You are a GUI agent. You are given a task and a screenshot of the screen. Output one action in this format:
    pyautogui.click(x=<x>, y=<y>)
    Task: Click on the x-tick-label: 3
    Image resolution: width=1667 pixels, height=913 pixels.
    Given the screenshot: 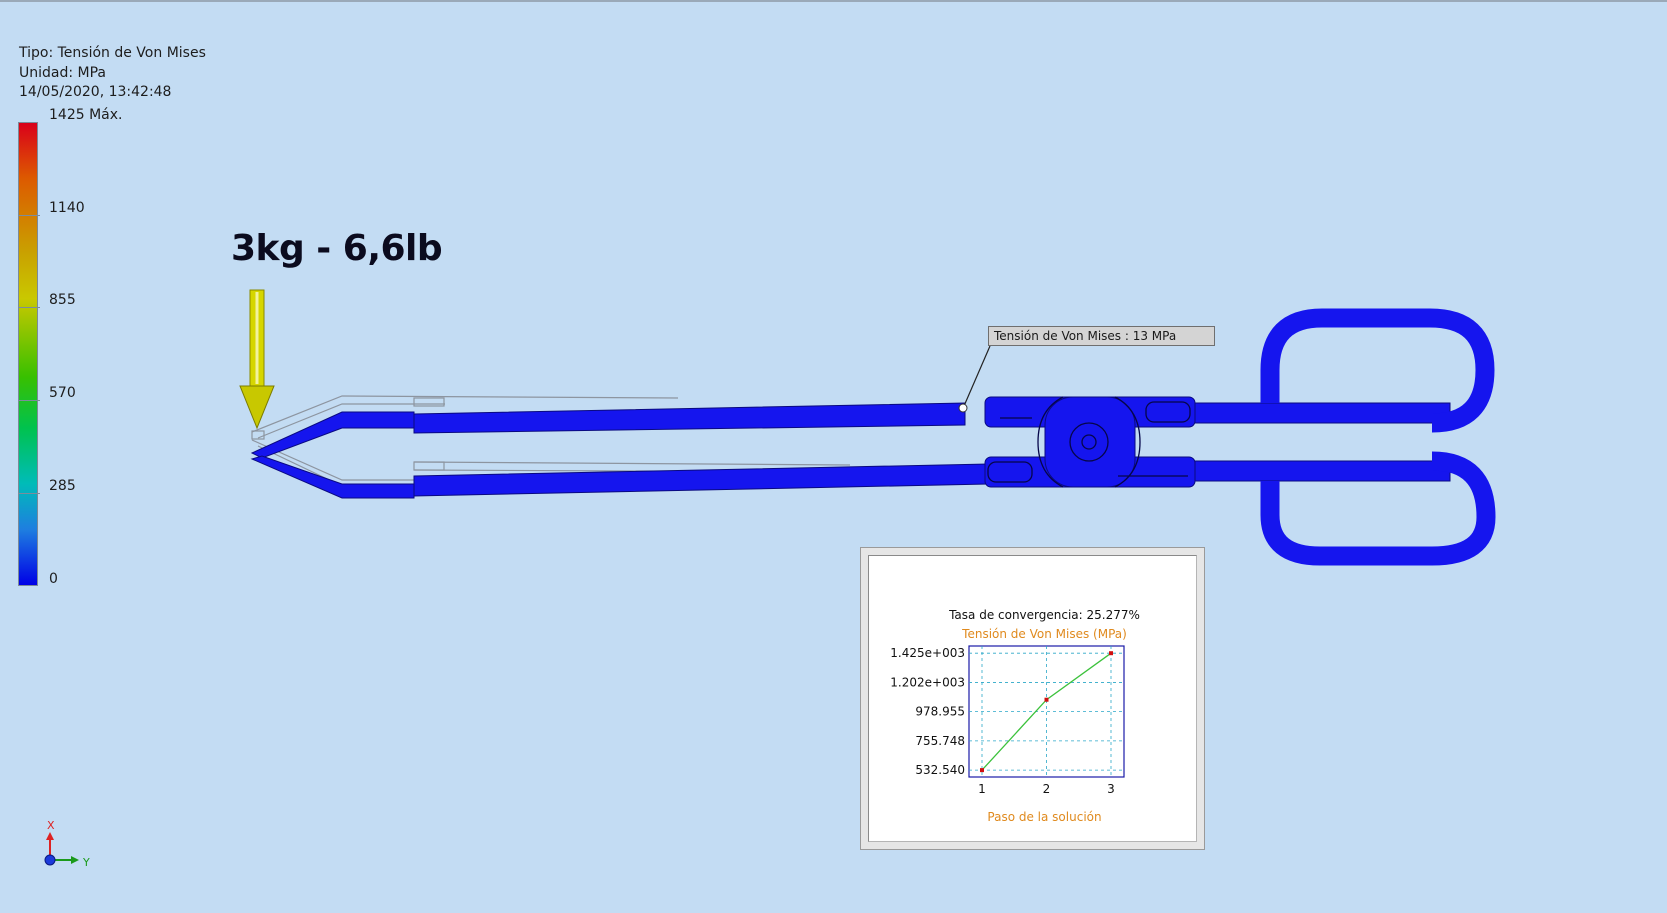 What is the action you would take?
    pyautogui.click(x=1111, y=789)
    